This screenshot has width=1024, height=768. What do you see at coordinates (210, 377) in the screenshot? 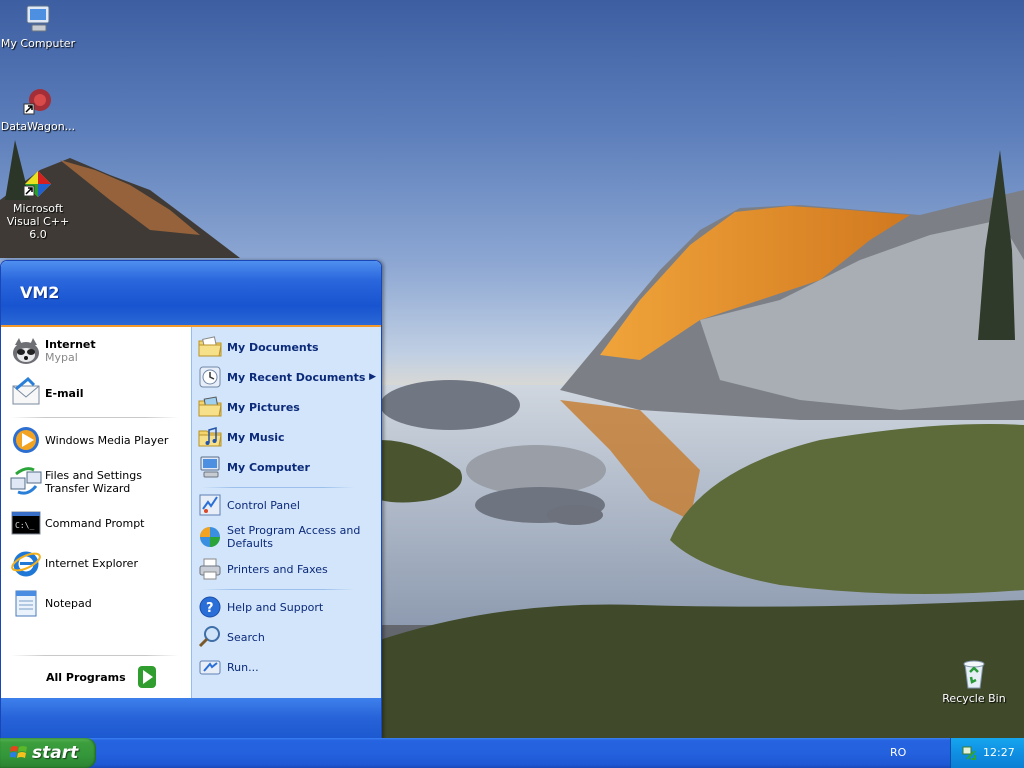
I see `recent-documents-icon` at bounding box center [210, 377].